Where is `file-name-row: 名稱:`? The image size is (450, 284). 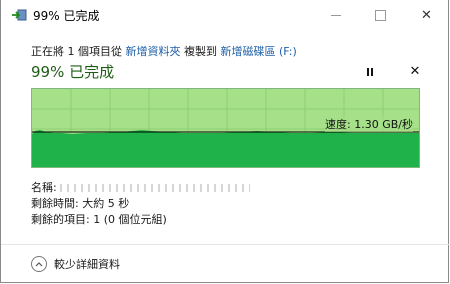 file-name-row: 名稱: is located at coordinates (141, 187).